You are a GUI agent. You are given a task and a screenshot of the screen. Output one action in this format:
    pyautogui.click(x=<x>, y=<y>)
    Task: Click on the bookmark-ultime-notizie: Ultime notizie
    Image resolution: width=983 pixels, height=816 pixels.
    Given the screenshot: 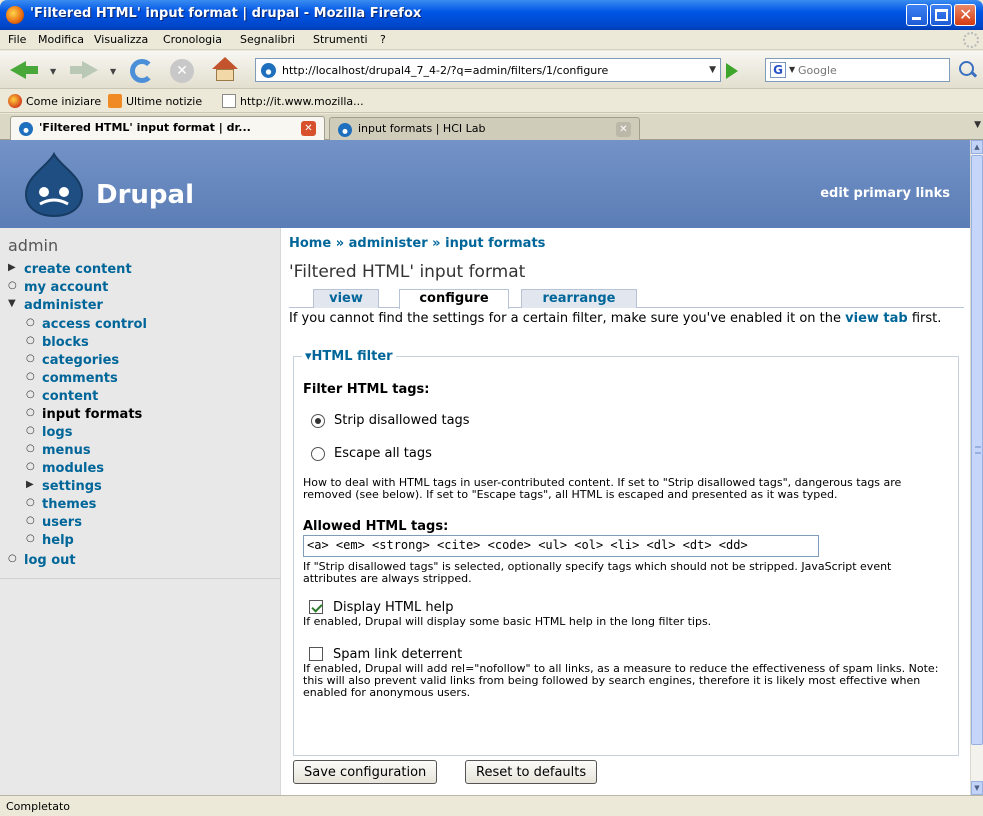 What is the action you would take?
    pyautogui.click(x=155, y=101)
    